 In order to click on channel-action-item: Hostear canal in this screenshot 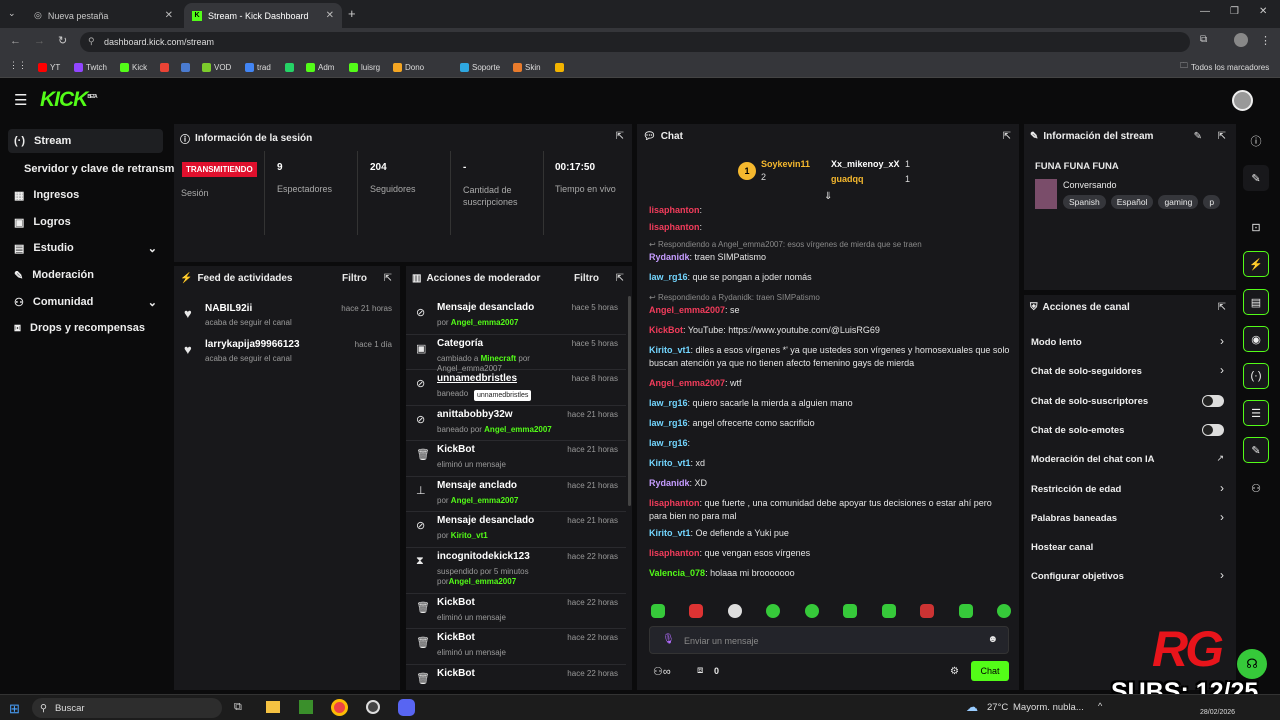, I will do `click(1130, 548)`.